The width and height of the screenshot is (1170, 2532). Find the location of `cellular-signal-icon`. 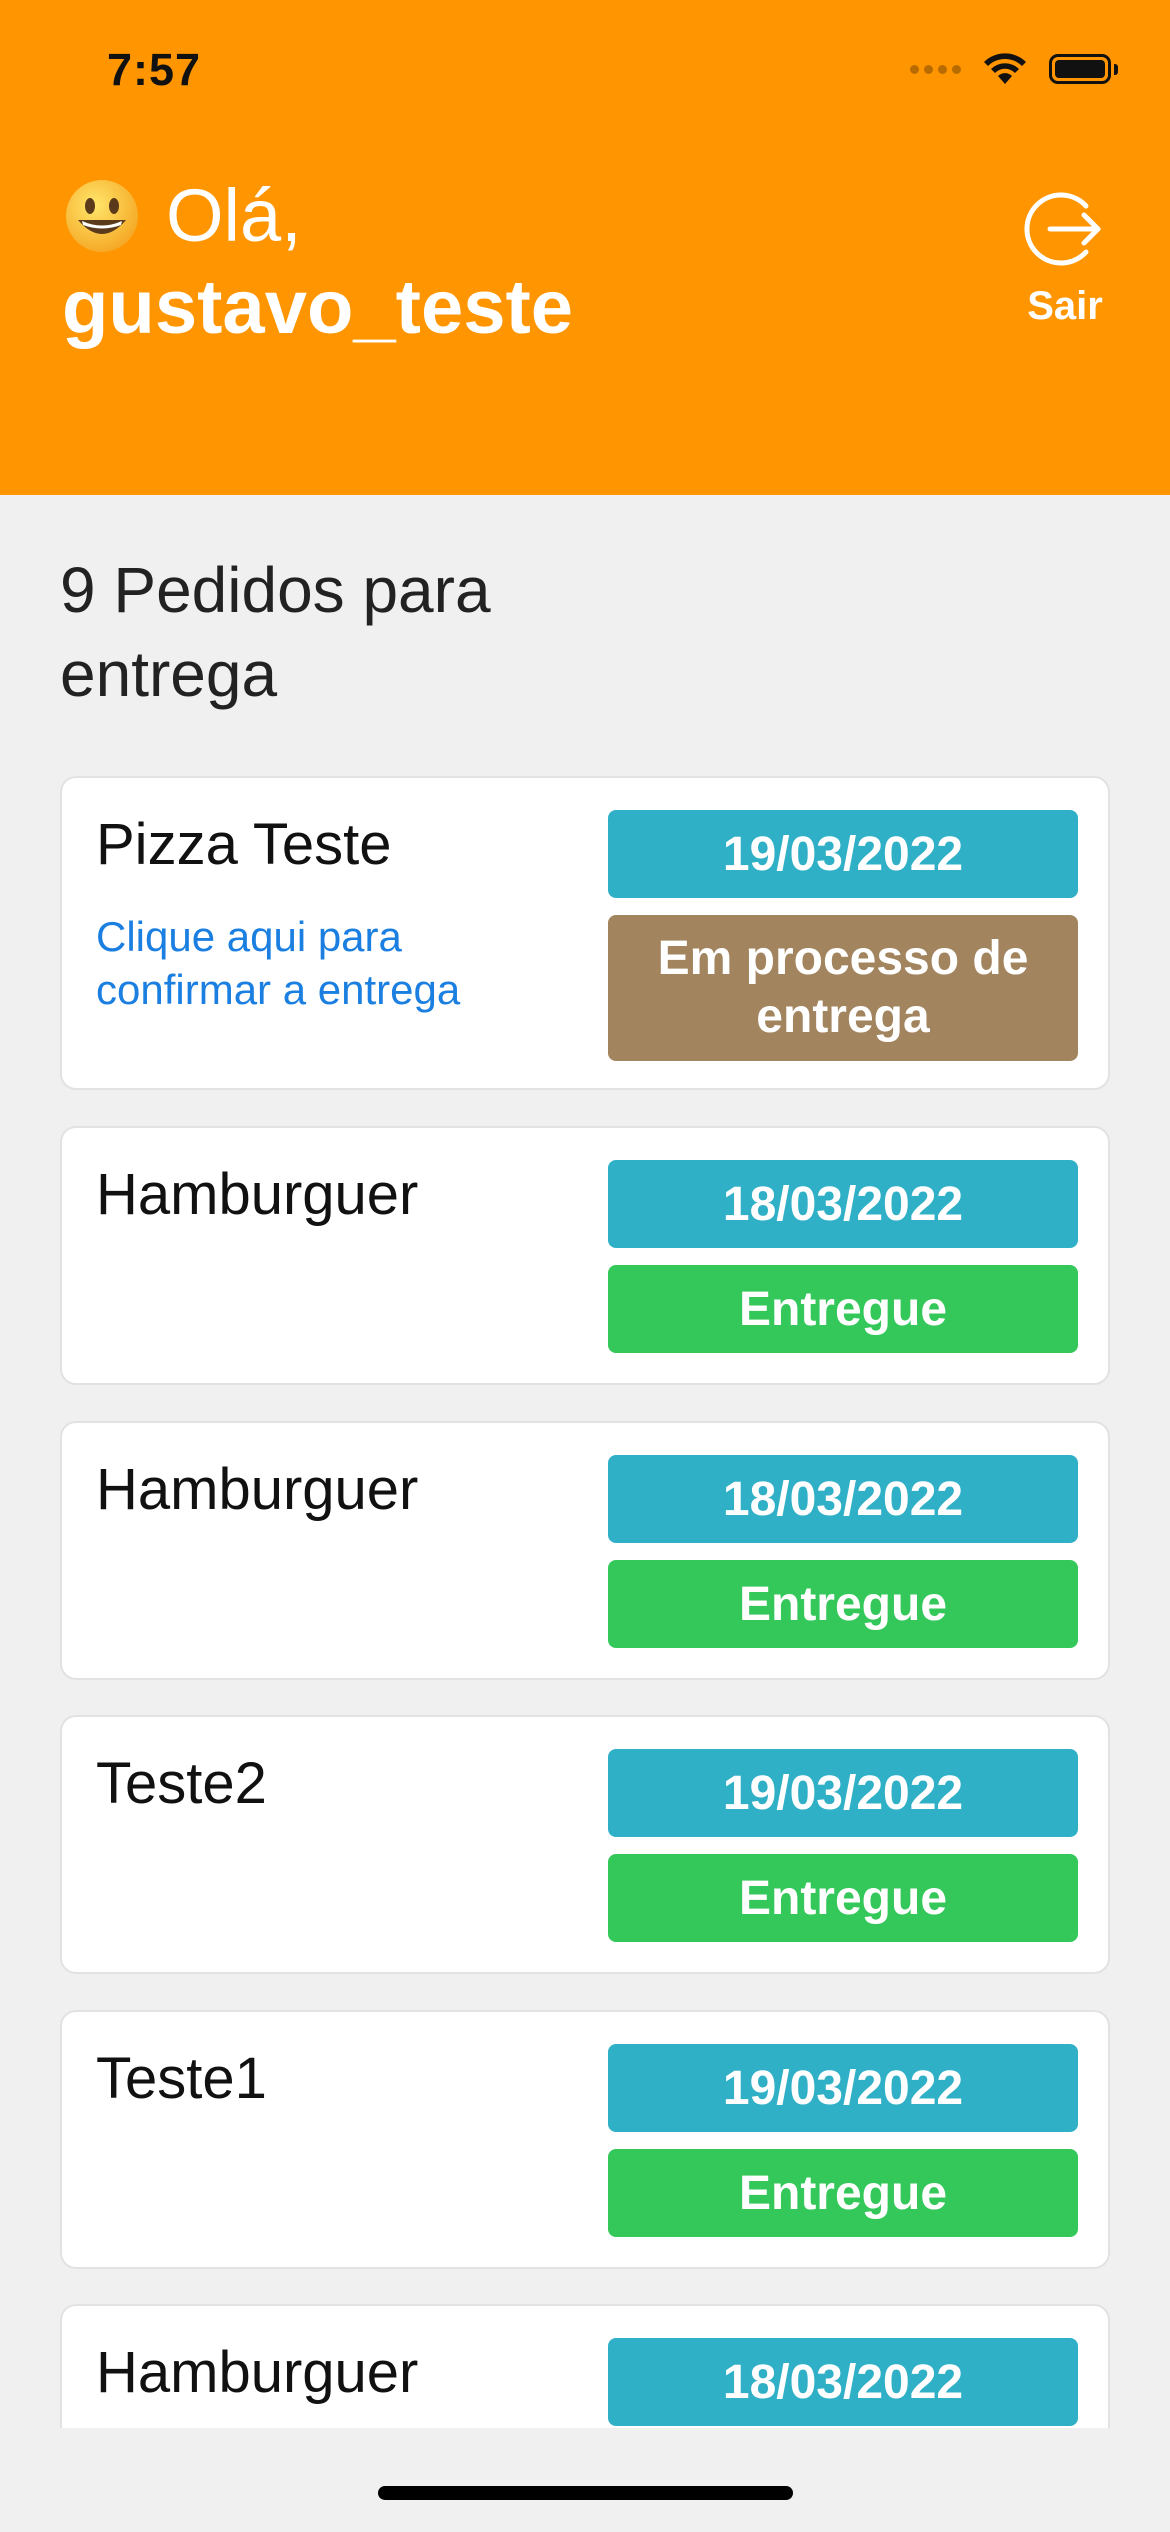

cellular-signal-icon is located at coordinates (935, 69).